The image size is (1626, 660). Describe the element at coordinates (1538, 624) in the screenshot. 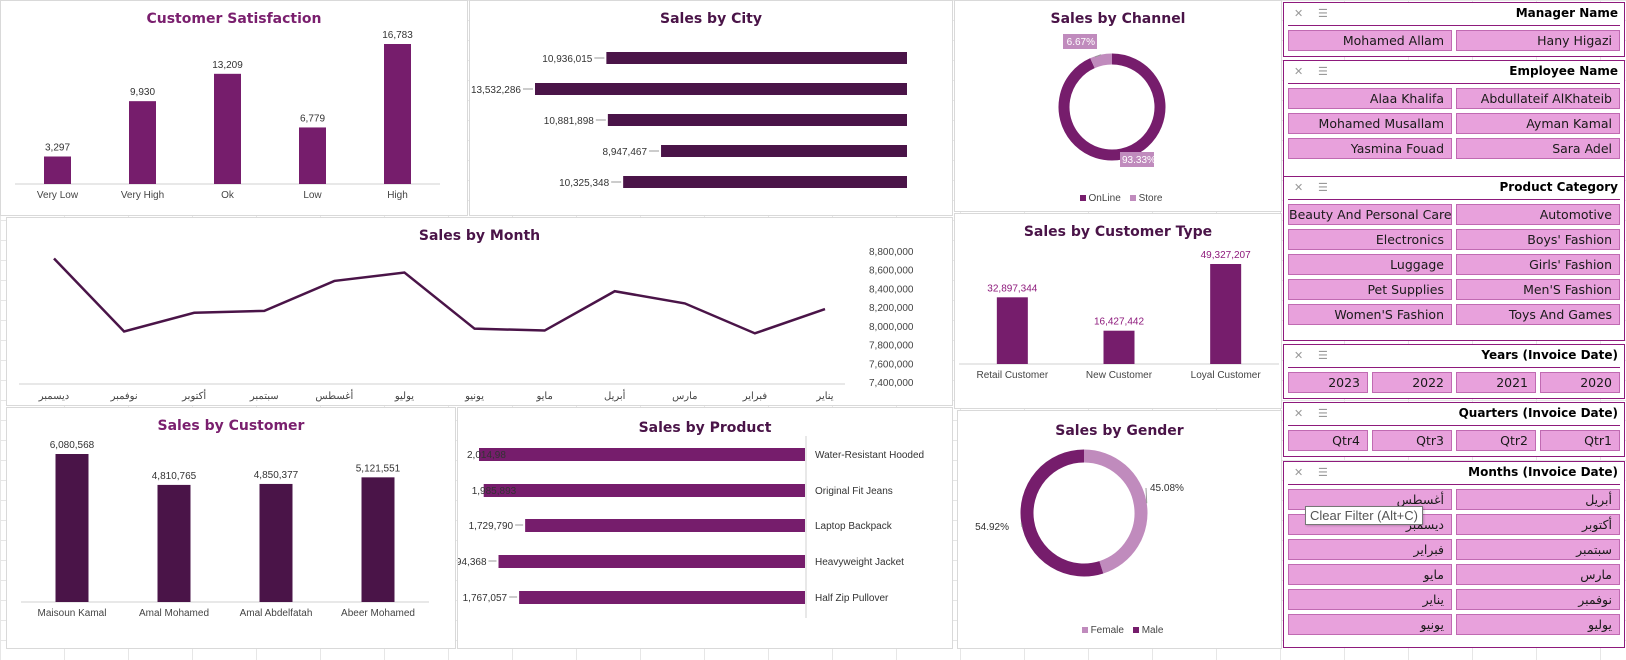

I see `slicer-item: يوليو` at that location.